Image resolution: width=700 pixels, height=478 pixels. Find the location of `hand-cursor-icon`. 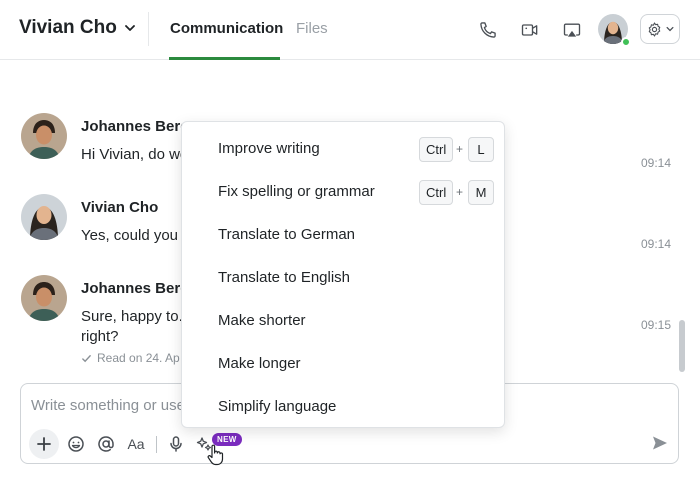

hand-cursor-icon is located at coordinates (215, 455).